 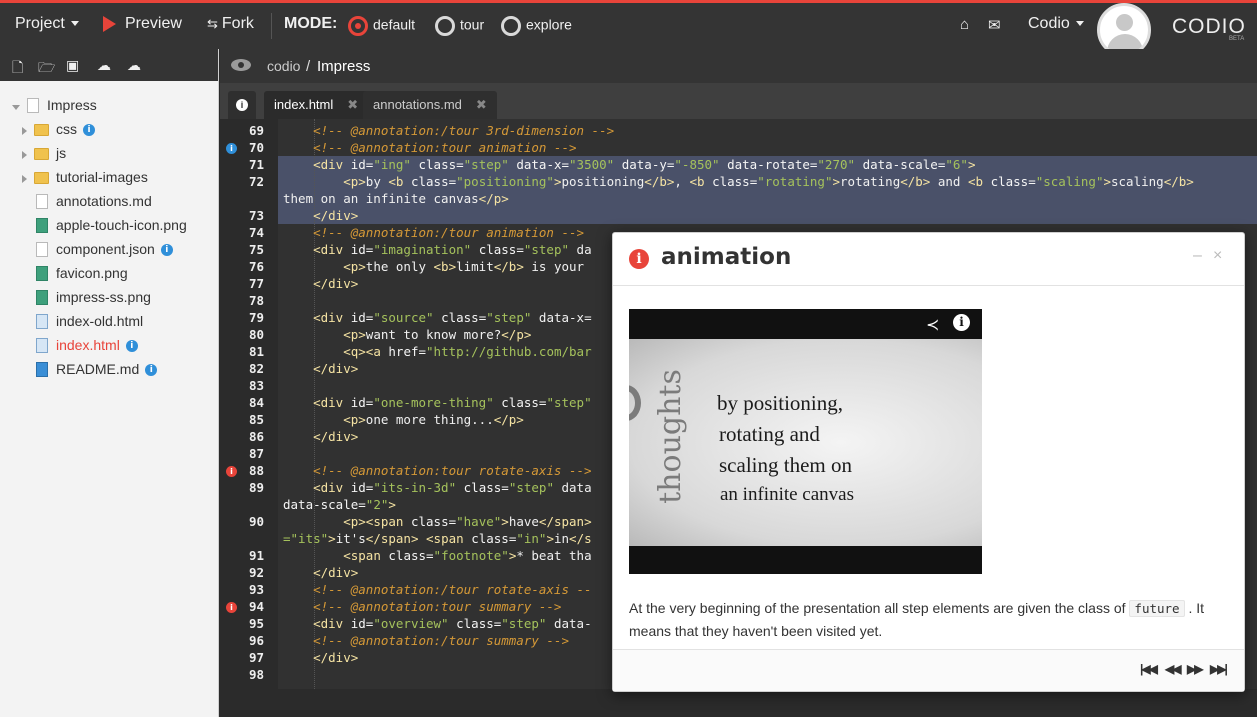 What do you see at coordinates (241, 65) in the screenshot?
I see `eye-icon` at bounding box center [241, 65].